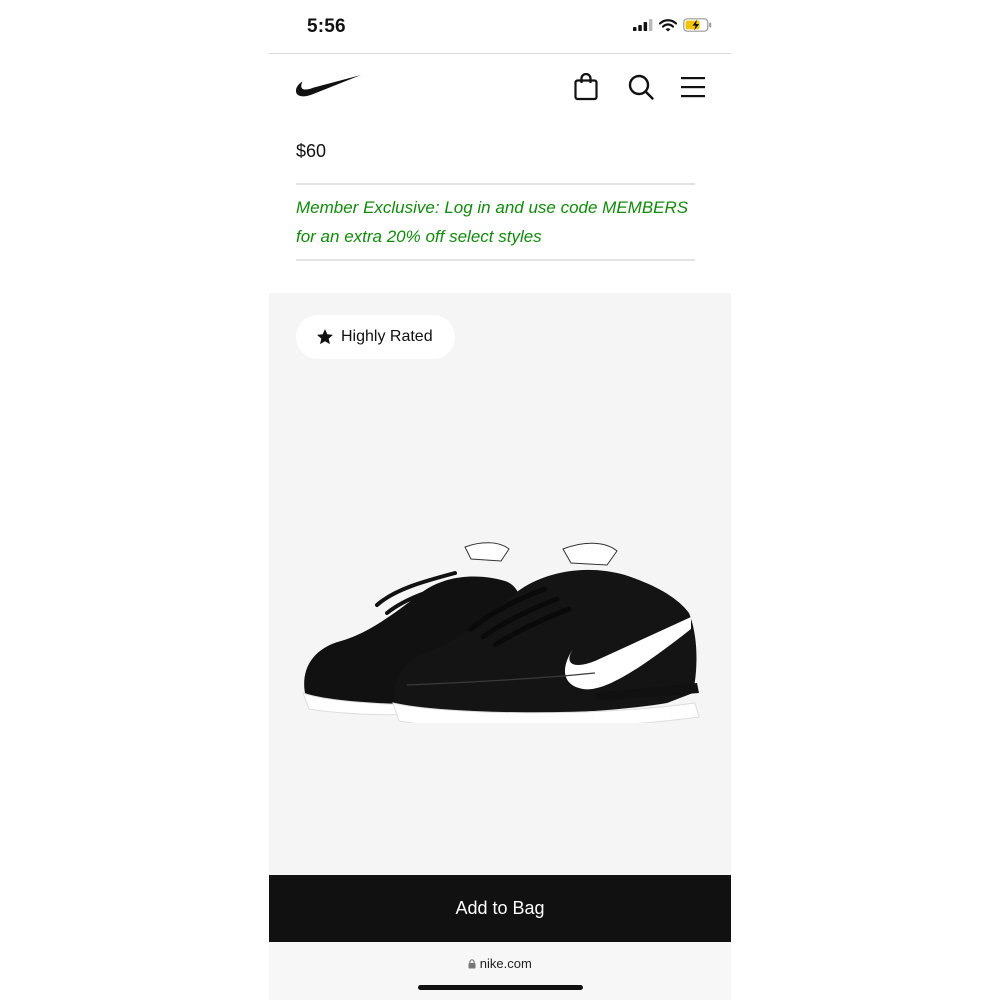 This screenshot has width=1000, height=1000. What do you see at coordinates (693, 87) in the screenshot?
I see `hamburger-menu-icon` at bounding box center [693, 87].